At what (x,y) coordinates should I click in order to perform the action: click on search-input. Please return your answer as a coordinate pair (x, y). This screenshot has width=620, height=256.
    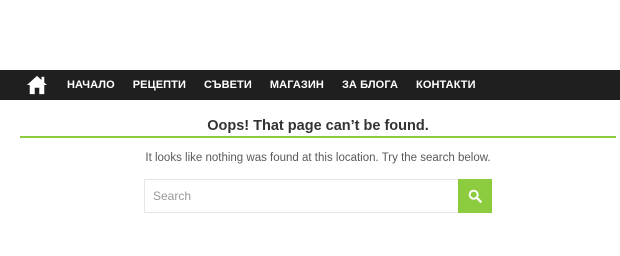
    Looking at the image, I should click on (301, 196).